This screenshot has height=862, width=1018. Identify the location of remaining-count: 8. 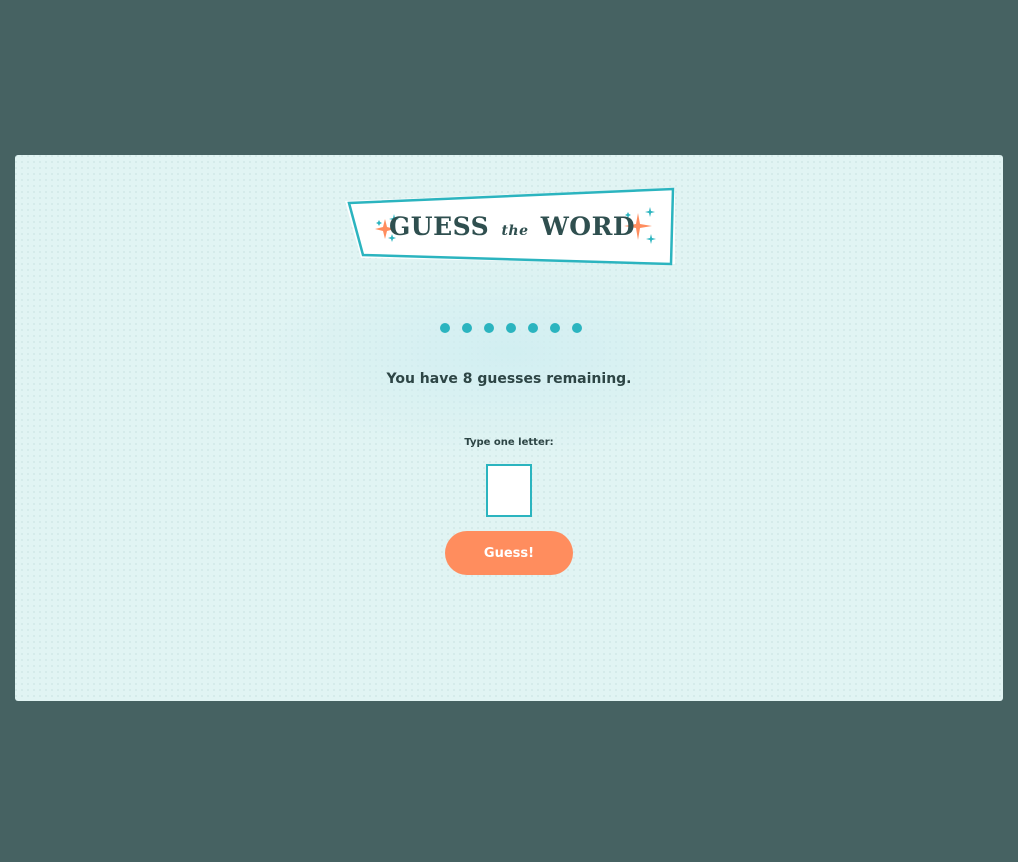
(467, 379).